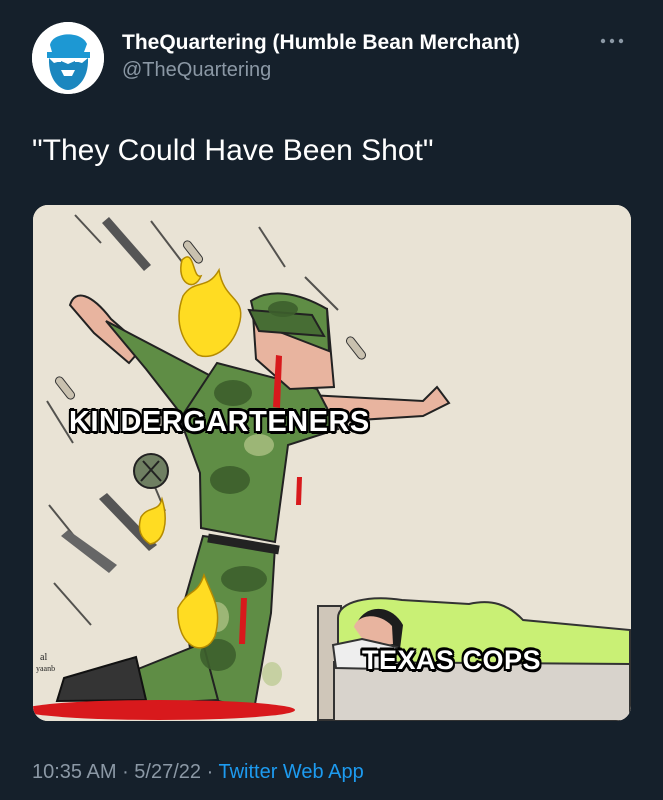 The height and width of the screenshot is (800, 663). I want to click on svg-text: yaanb, so click(45, 668).